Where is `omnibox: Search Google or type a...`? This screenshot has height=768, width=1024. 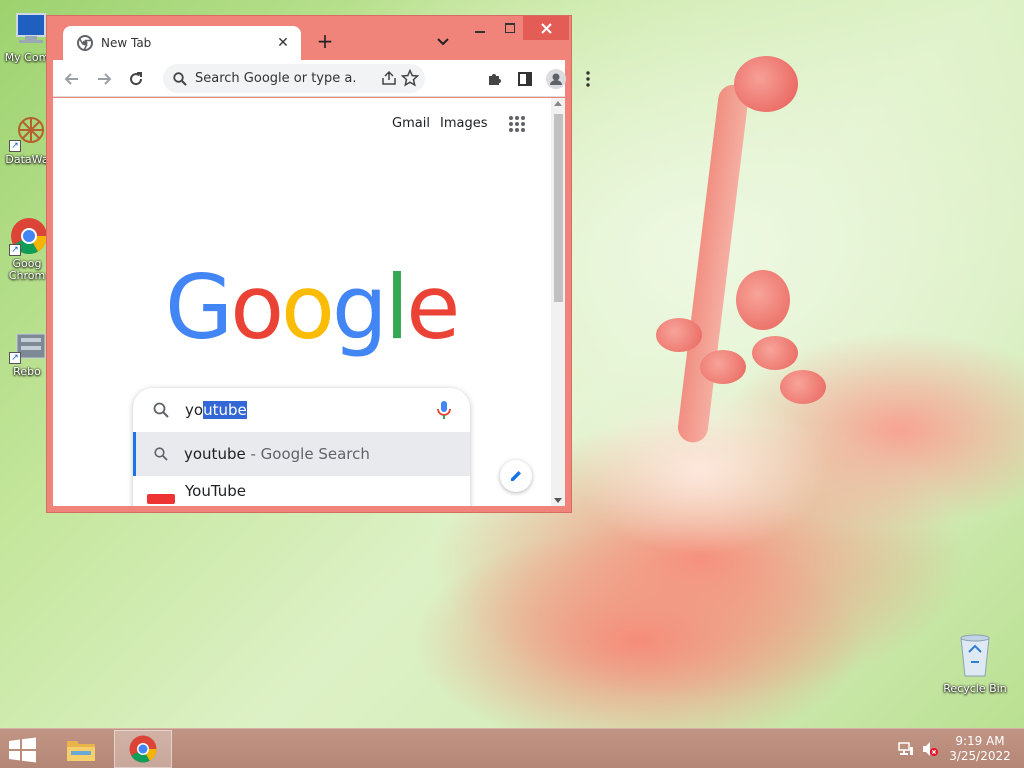 omnibox: Search Google or type a... is located at coordinates (294, 78).